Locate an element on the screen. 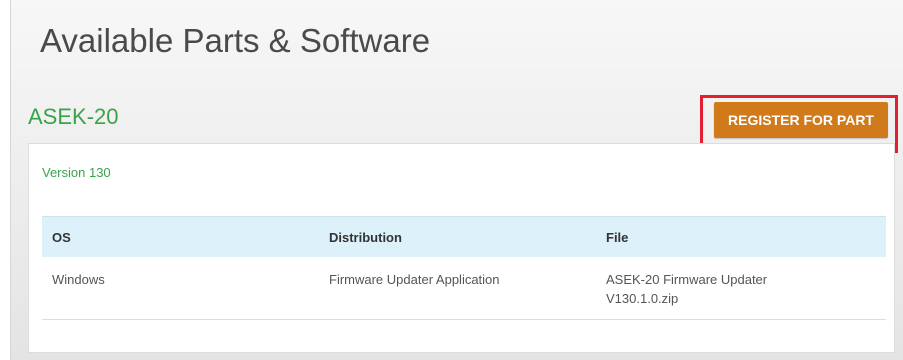  file-download-link: ASEK-20 Firmware Updater V130.1.0.zip is located at coordinates (706, 289).